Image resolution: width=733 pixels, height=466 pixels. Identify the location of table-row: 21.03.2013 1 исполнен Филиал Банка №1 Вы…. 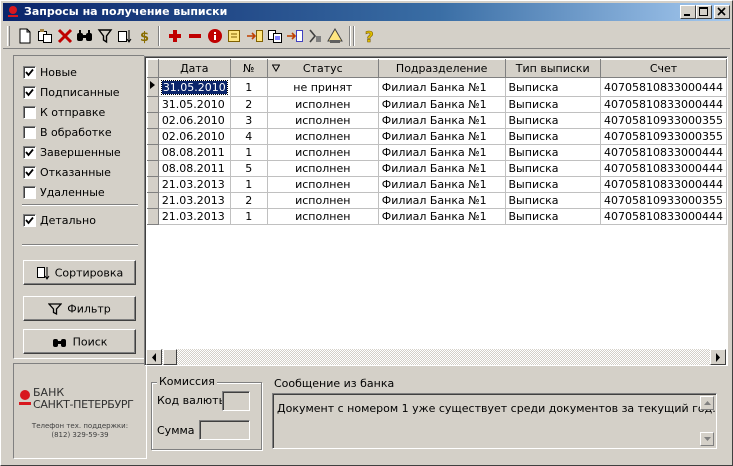
(437, 216).